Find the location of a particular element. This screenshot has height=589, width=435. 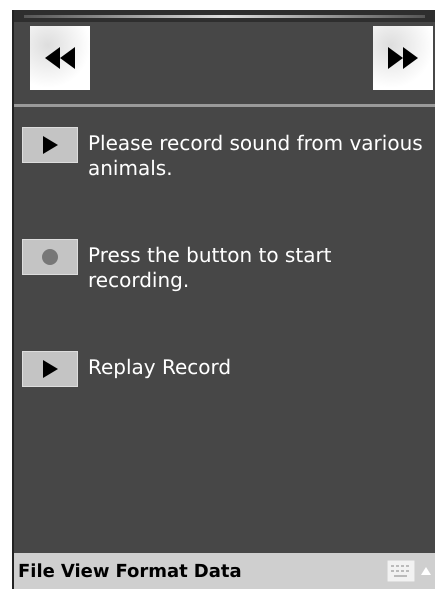

menu-item: File is located at coordinates (36, 571).